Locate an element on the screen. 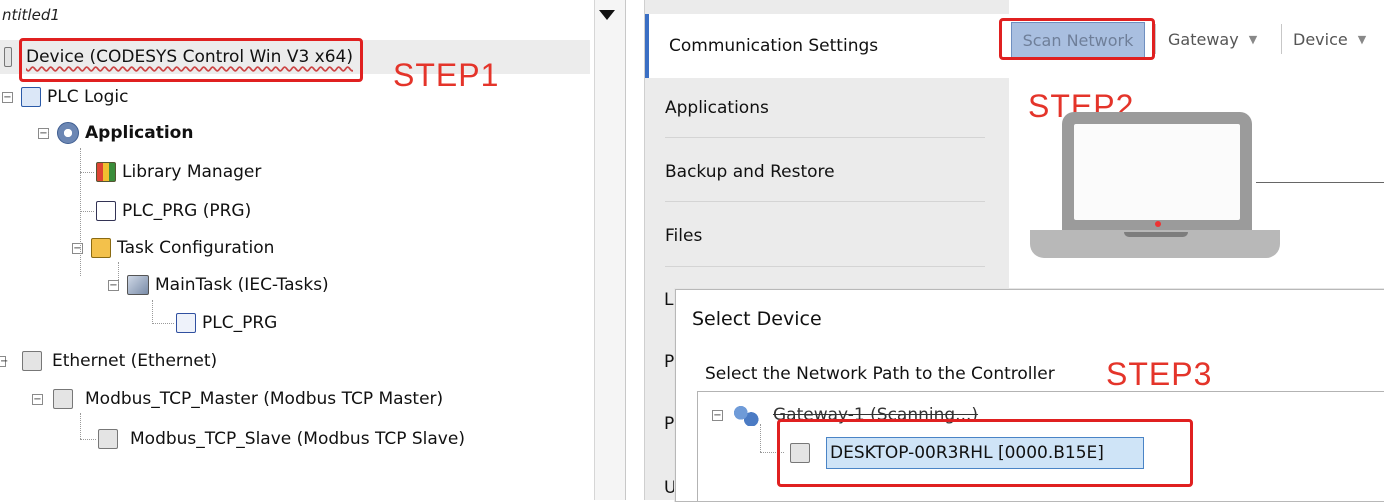 The height and width of the screenshot is (502, 1384). tab-applications: Applications is located at coordinates (827, 108).